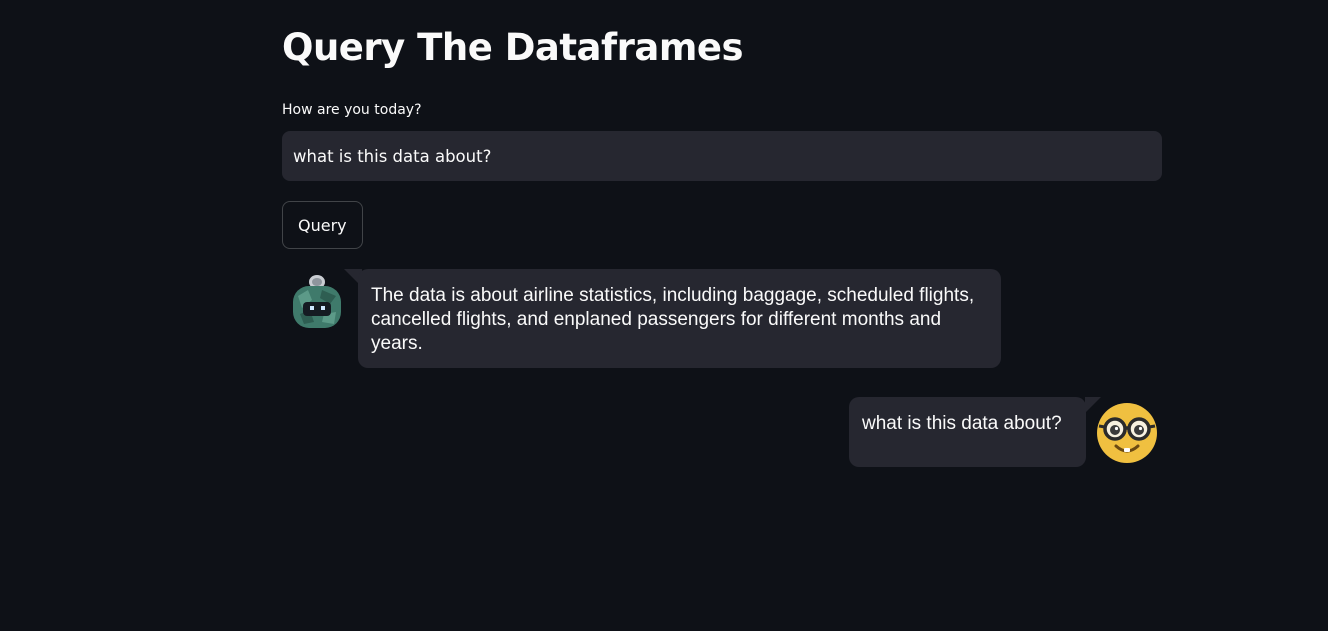 Image resolution: width=1328 pixels, height=631 pixels. What do you see at coordinates (513, 47) in the screenshot?
I see `page-title: Query The Dataframes` at bounding box center [513, 47].